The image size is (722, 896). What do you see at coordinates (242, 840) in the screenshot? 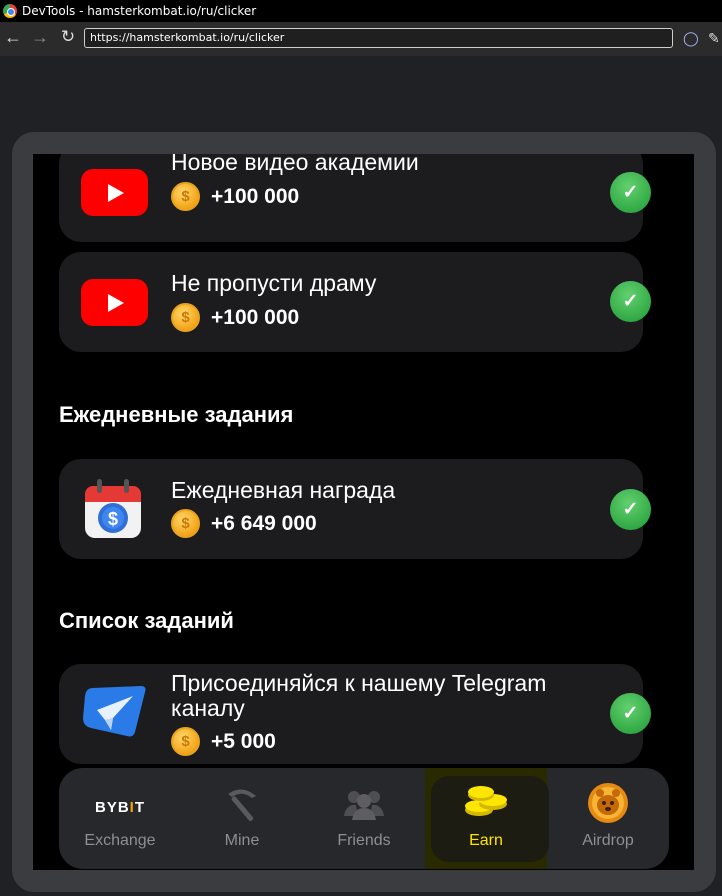
I see `nav-label: Mine` at bounding box center [242, 840].